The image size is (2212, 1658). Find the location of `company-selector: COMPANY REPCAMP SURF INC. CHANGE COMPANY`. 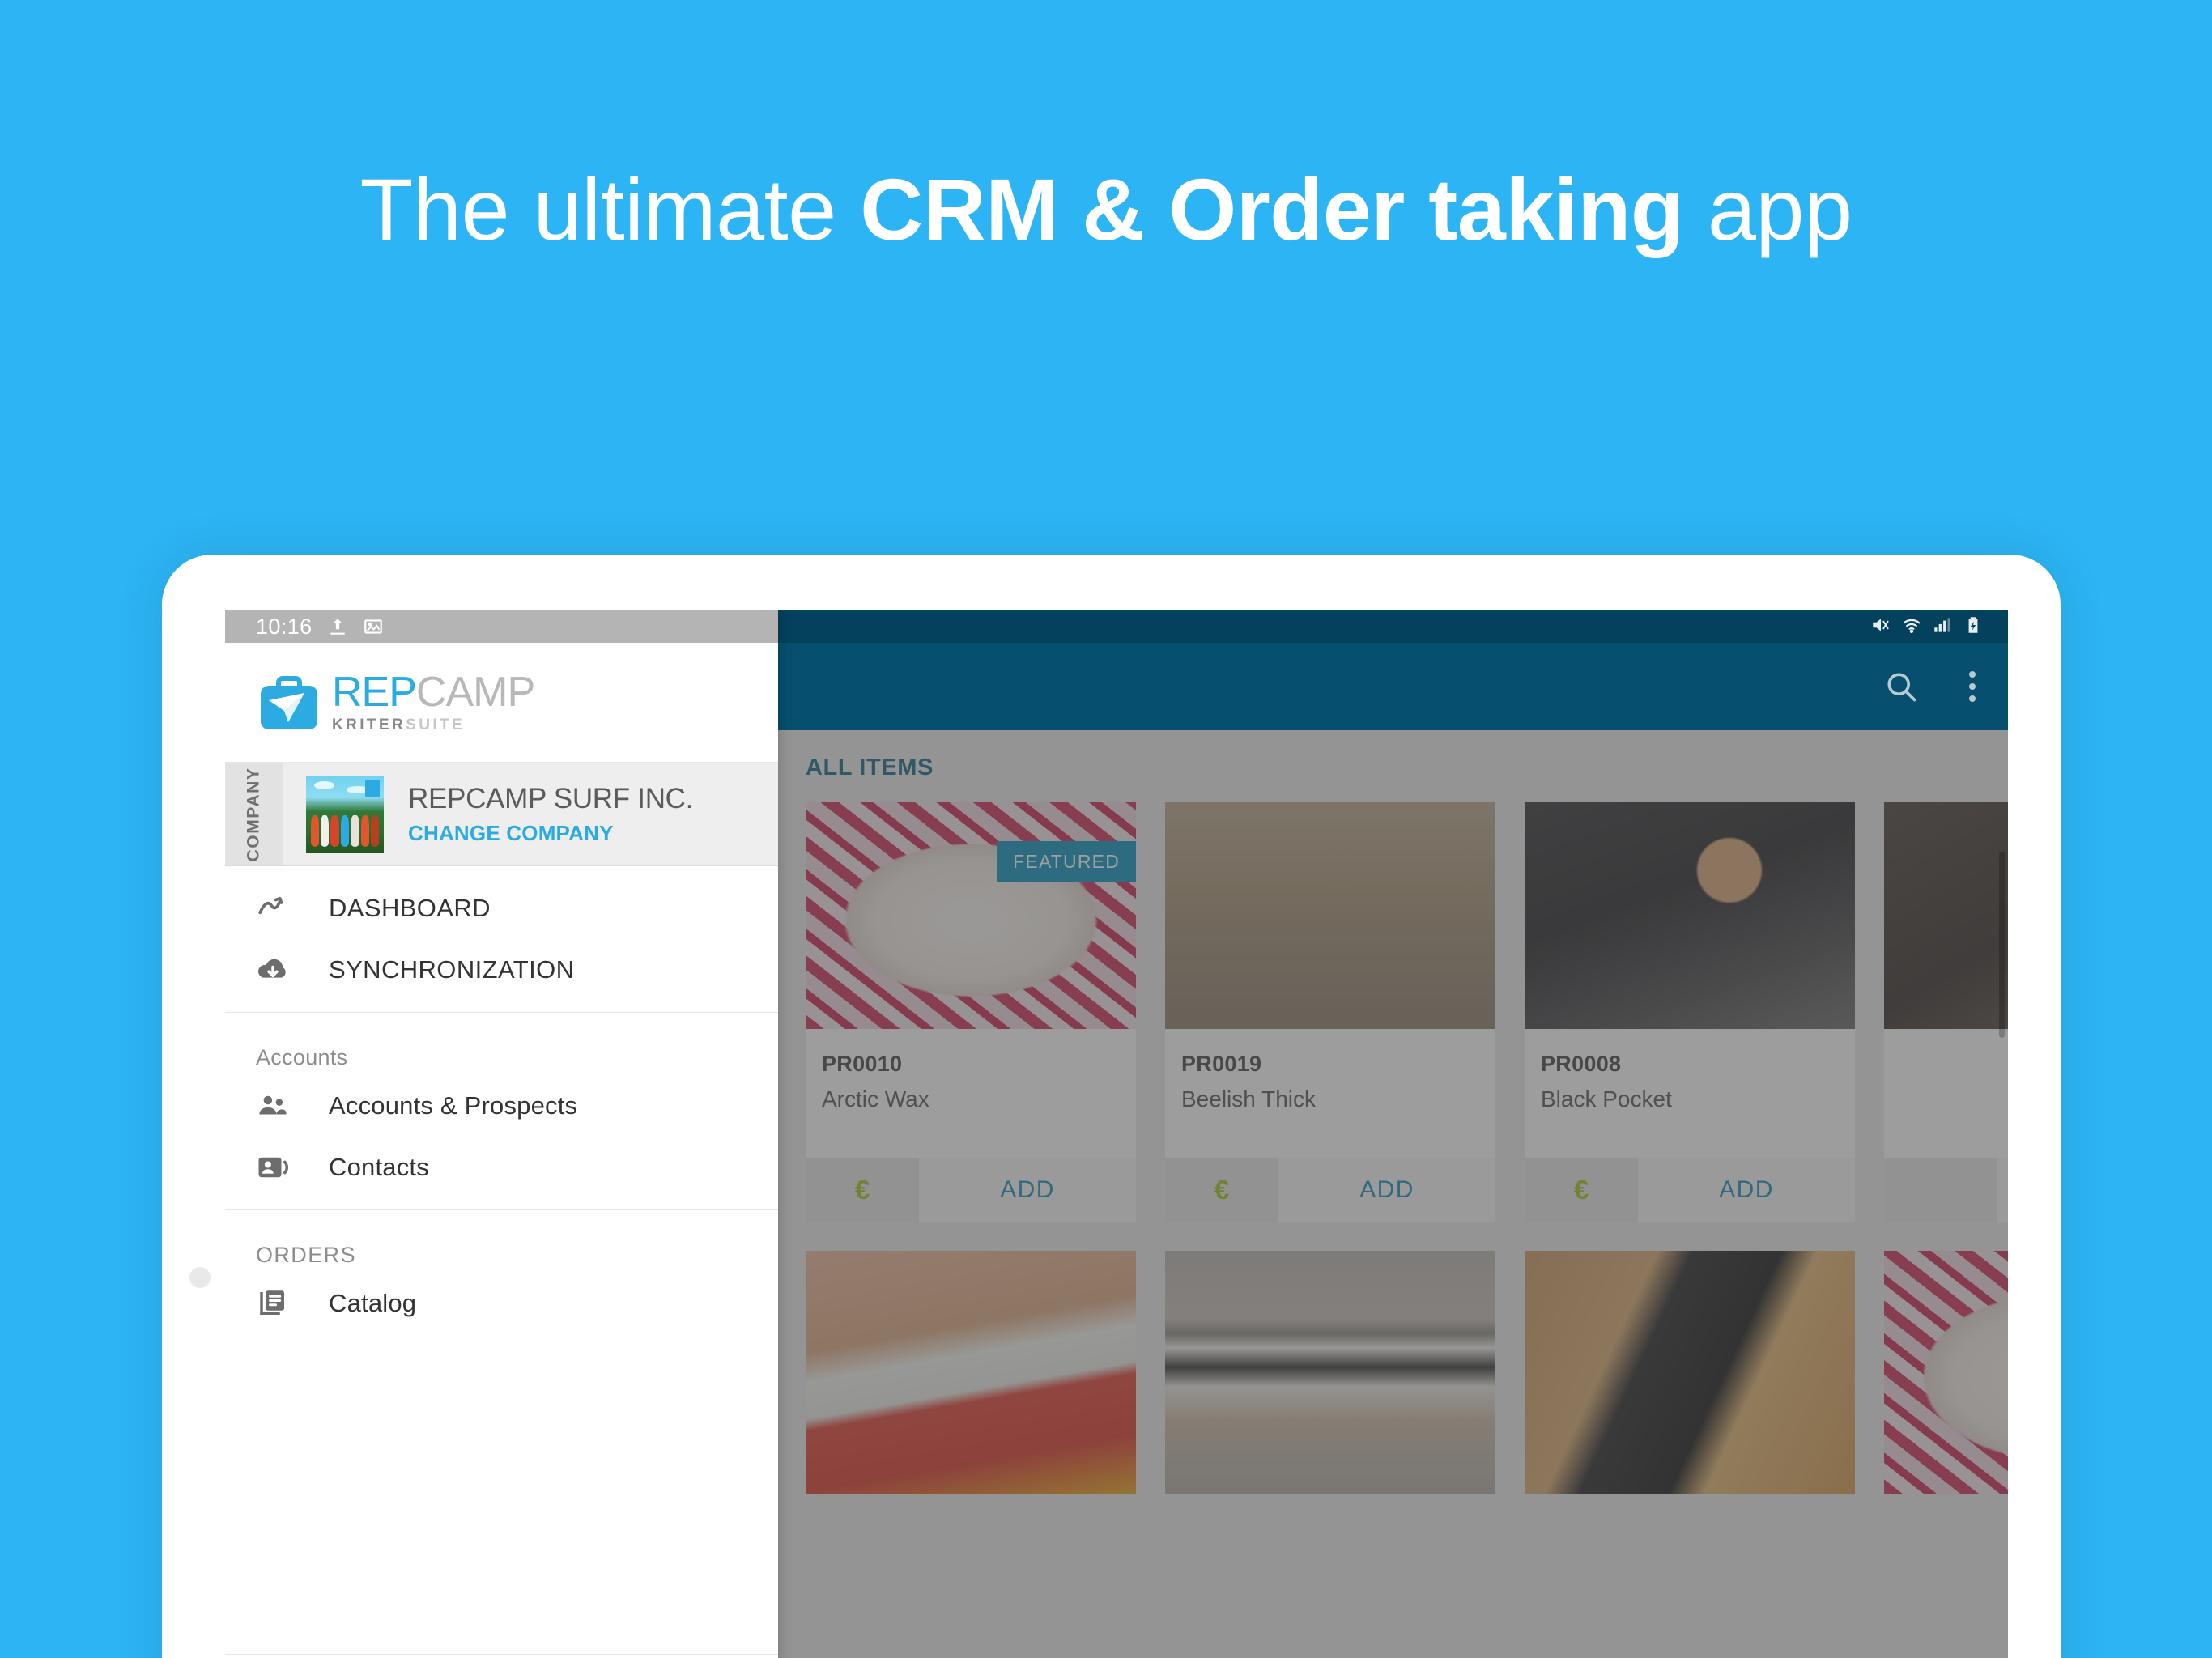

company-selector: COMPANY REPCAMP SURF INC. CHANGE COMPANY is located at coordinates (502, 814).